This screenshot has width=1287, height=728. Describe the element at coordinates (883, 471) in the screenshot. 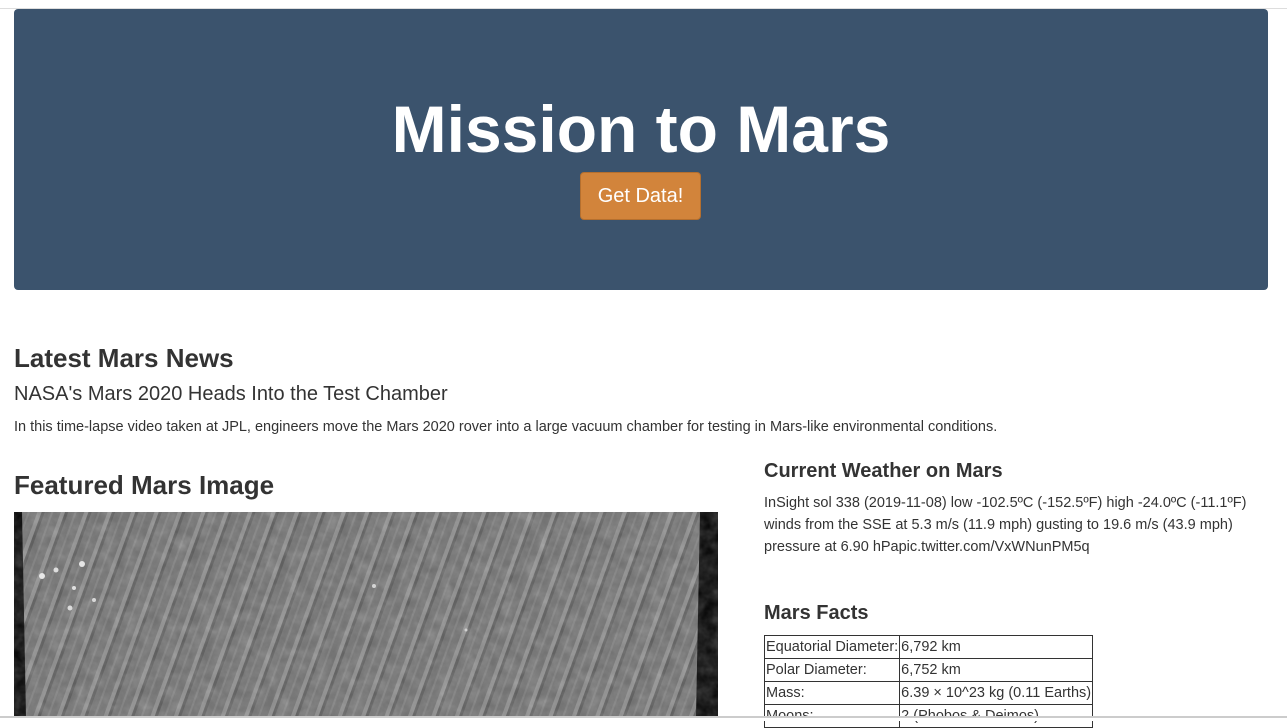

I see `weather-heading: Current Weather on Mars` at that location.